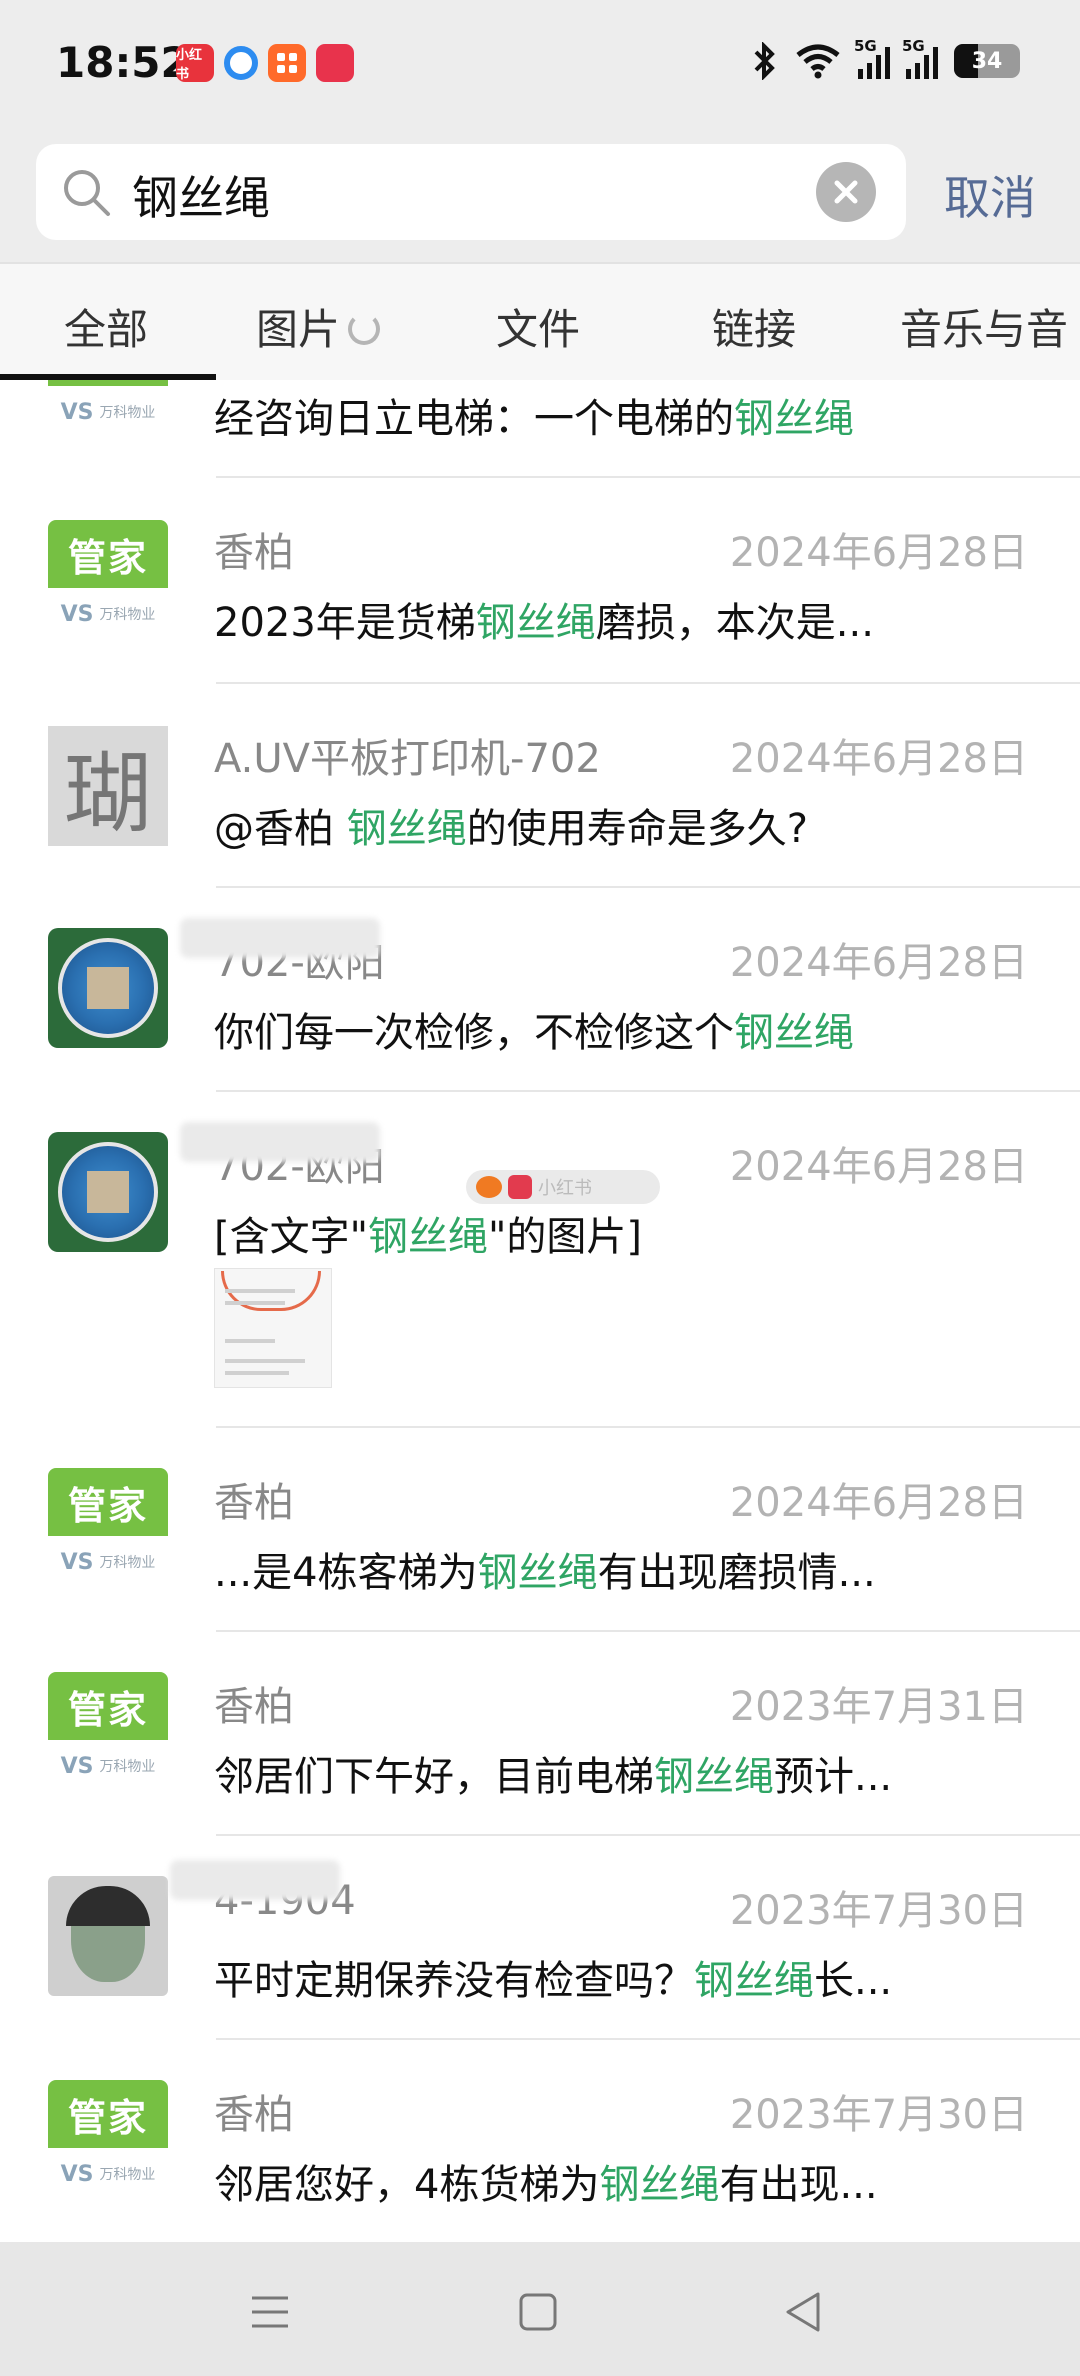 This screenshot has height=2376, width=1080. Describe the element at coordinates (87, 193) in the screenshot. I see `search-icon` at that location.